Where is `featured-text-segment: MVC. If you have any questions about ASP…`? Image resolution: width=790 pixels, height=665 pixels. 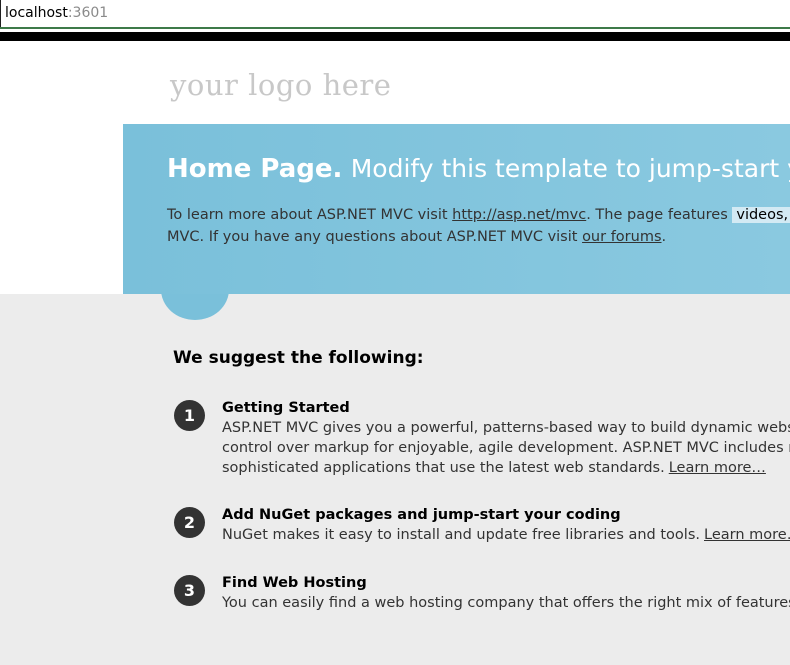 featured-text-segment: MVC. If you have any questions about ASP… is located at coordinates (375, 236).